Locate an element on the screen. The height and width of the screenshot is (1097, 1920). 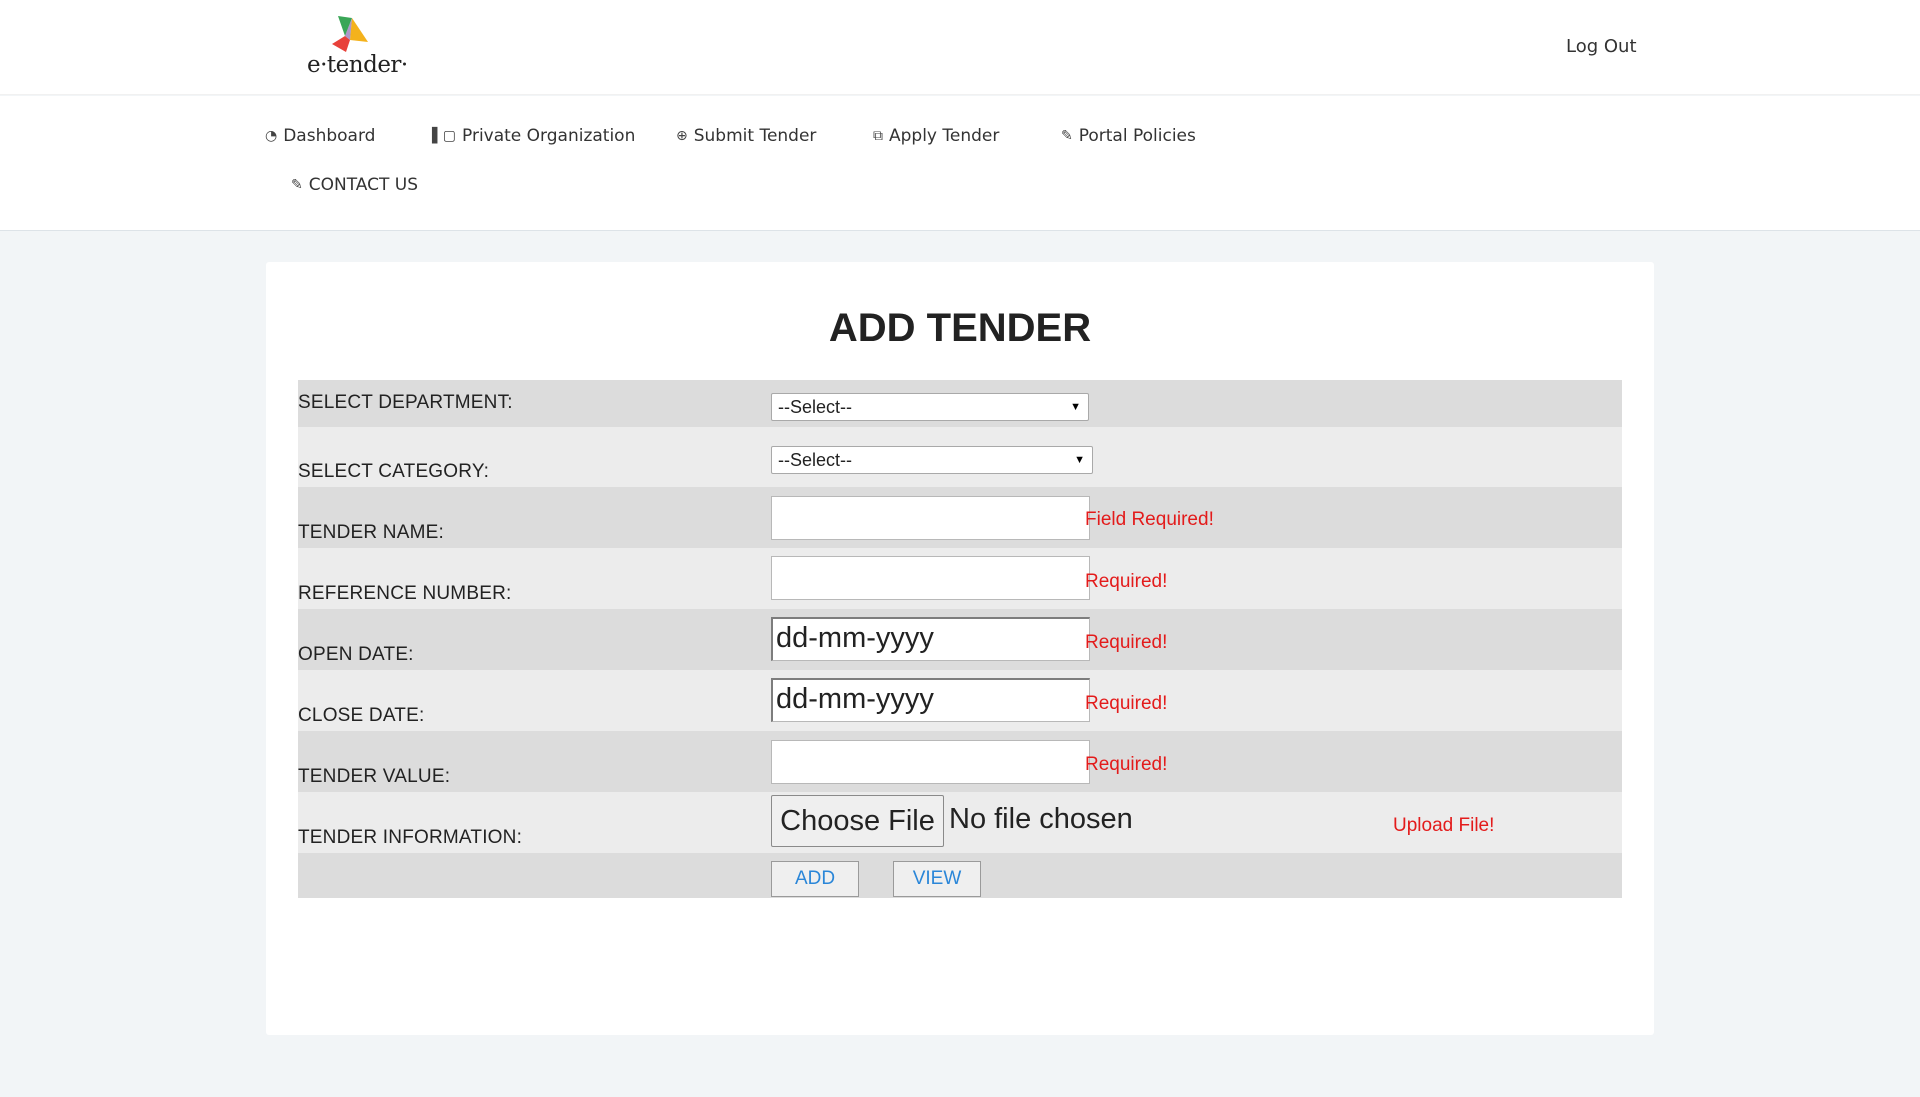
form-row-open-date: OPEN DATE: dd-mm-yyyy Required! is located at coordinates (960, 639).